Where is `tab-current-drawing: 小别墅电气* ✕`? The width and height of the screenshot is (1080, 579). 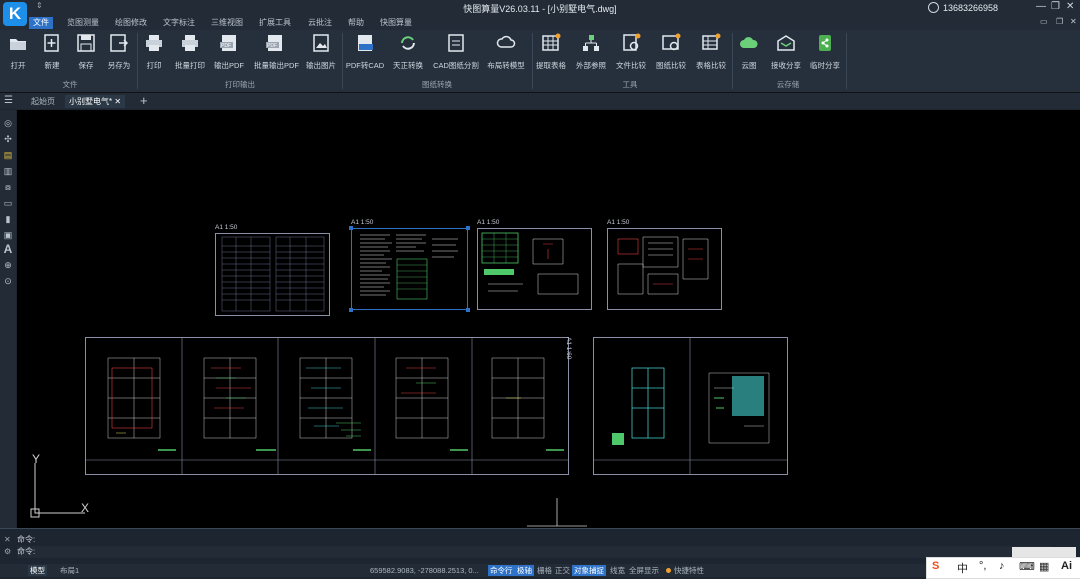 tab-current-drawing: 小别墅电气* ✕ is located at coordinates (95, 101).